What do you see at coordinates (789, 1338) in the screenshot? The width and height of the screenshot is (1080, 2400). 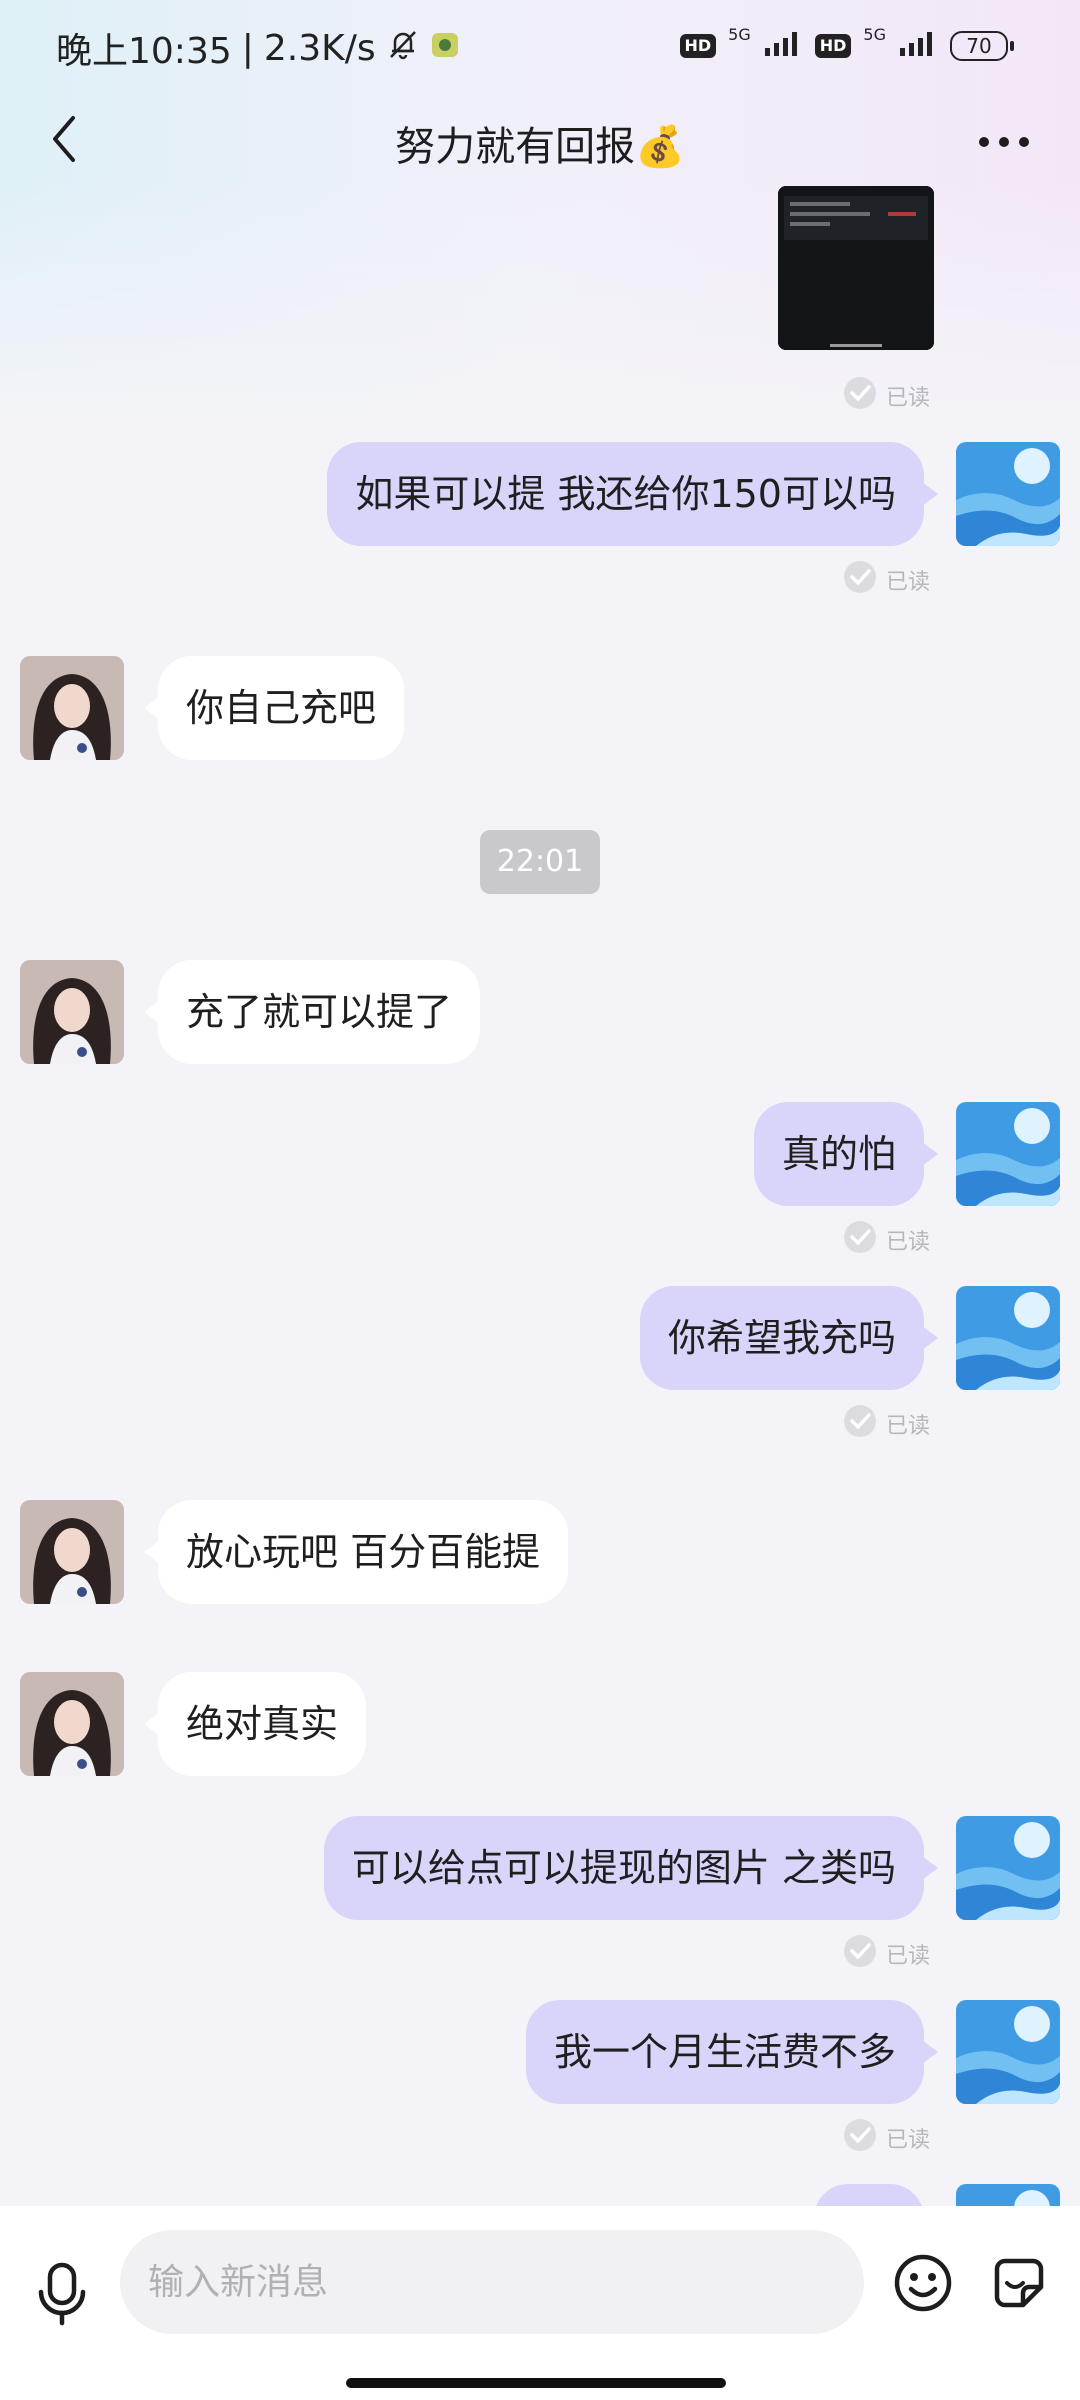 I see `message-bubble-outgoing: 你希望我充吗` at bounding box center [789, 1338].